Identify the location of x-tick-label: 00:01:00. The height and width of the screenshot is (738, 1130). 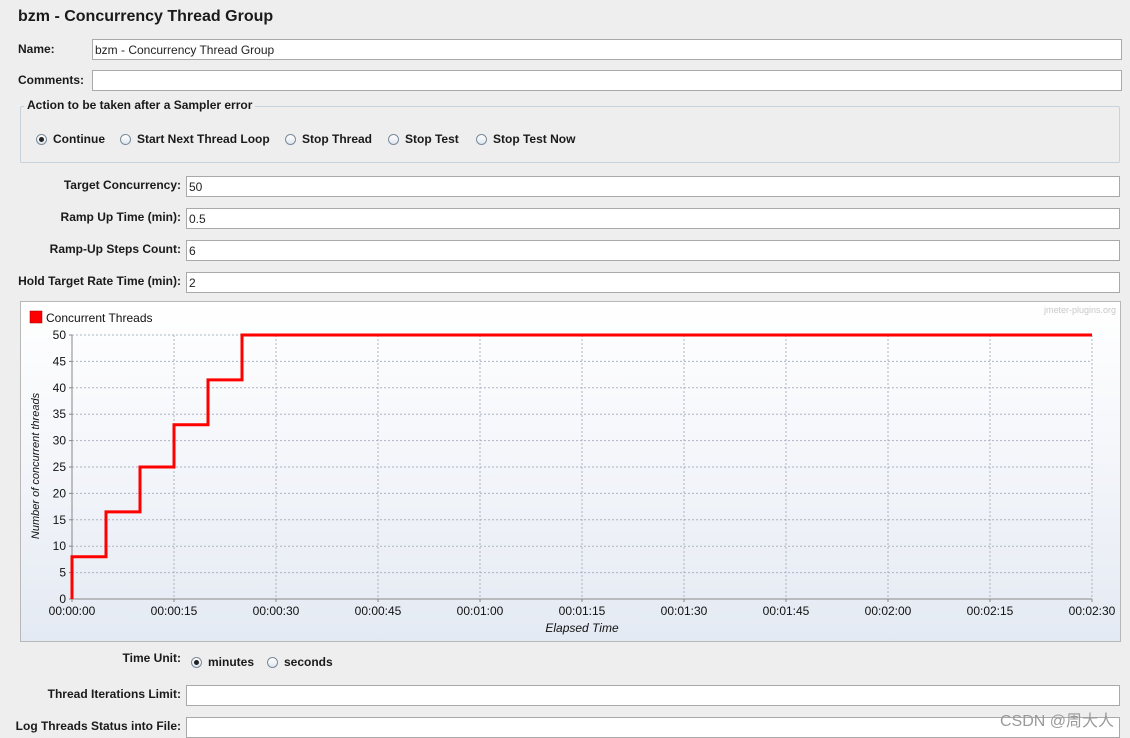
(480, 611).